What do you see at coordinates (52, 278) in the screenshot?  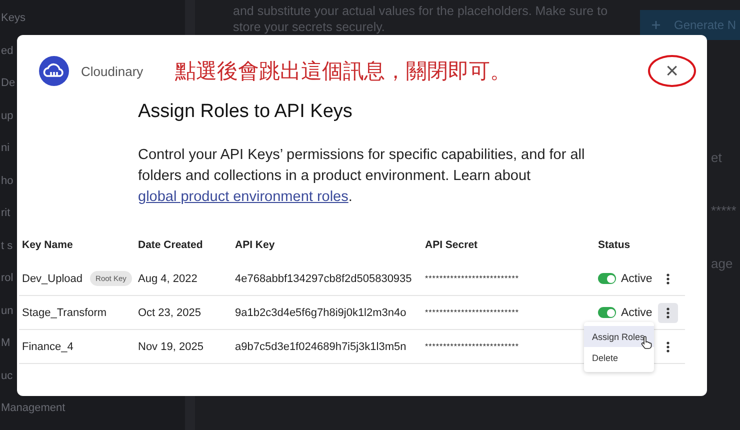 I see `key-name: Dev_Upload` at bounding box center [52, 278].